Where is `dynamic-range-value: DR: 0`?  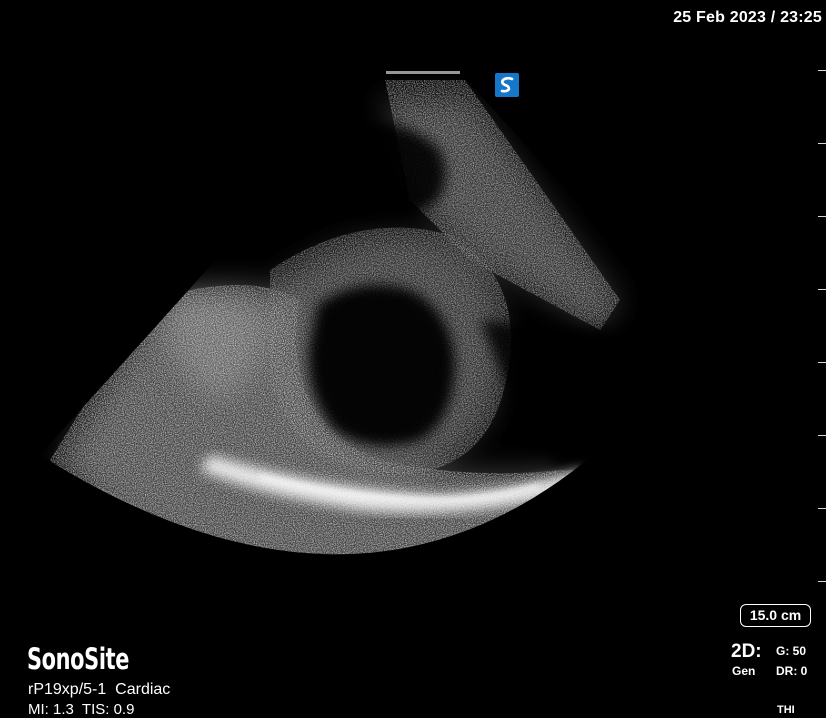
dynamic-range-value: DR: 0 is located at coordinates (792, 671).